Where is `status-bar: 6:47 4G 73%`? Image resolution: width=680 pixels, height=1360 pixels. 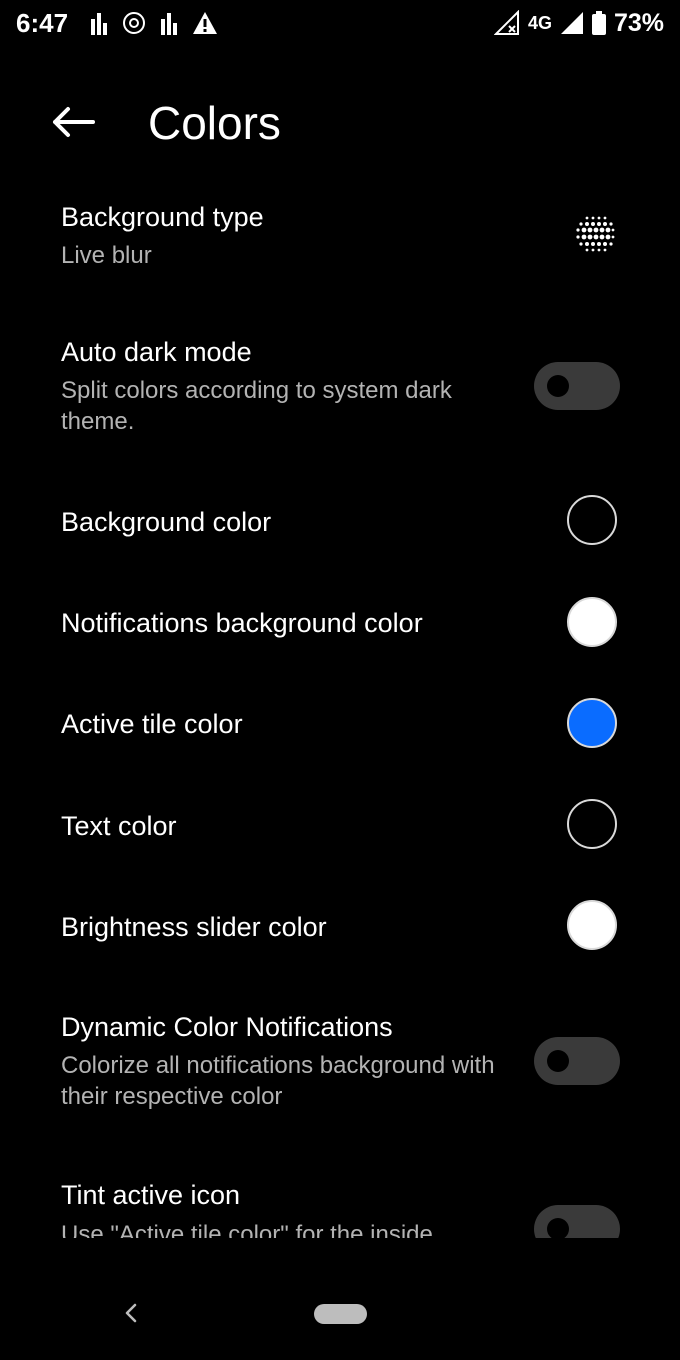 status-bar: 6:47 4G 73% is located at coordinates (340, 24).